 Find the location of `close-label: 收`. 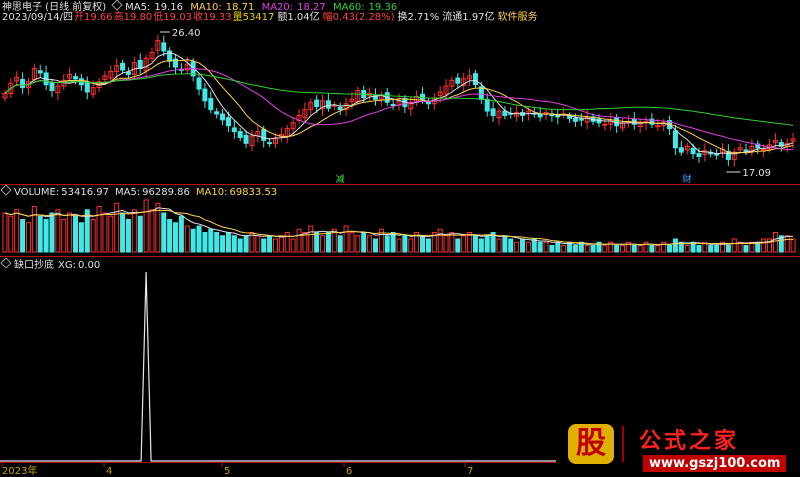

close-label: 收 is located at coordinates (197, 17).